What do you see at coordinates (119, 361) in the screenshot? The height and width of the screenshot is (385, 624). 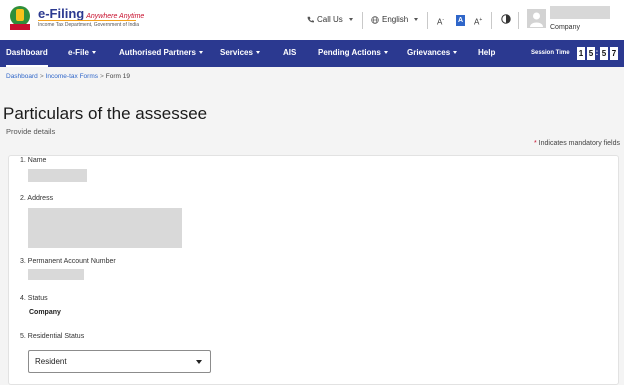 I see `residential-status-select: Resident` at bounding box center [119, 361].